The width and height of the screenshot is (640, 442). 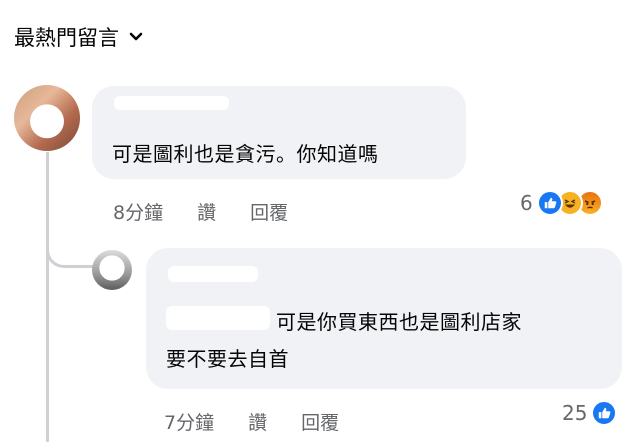 I want to click on reply-thread-line, so click(x=47, y=297).